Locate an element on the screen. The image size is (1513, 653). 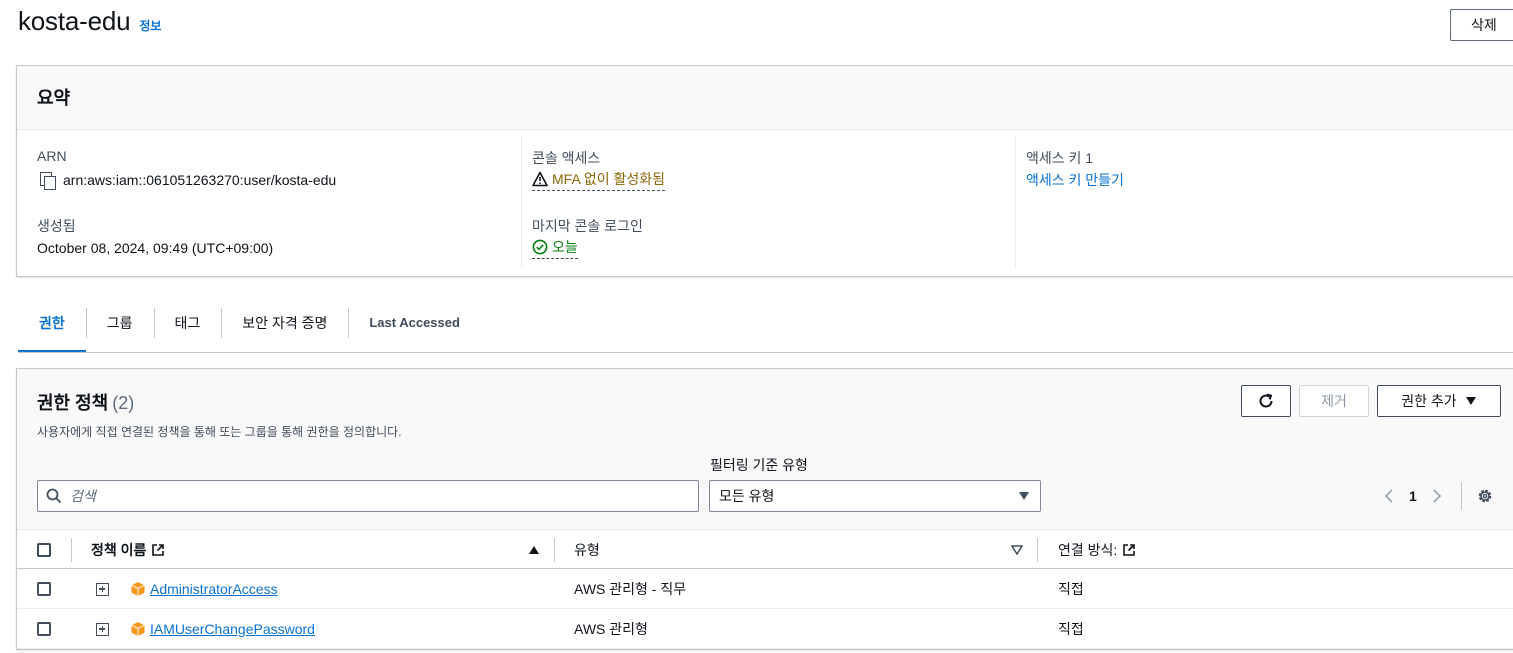
summary-column-console: 콘솔 액세스 MFA 없이 활성화됨 마지막 콘솔 로그인 오늘 is located at coordinates (768, 202).